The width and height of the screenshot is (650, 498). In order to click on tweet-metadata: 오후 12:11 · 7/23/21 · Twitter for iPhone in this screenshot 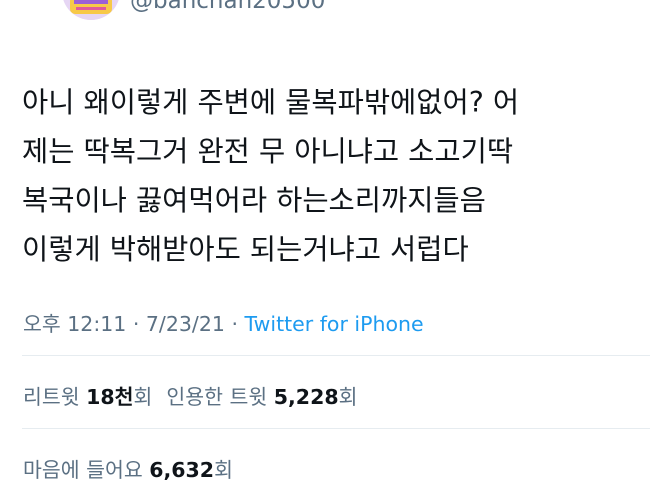, I will do `click(223, 322)`.